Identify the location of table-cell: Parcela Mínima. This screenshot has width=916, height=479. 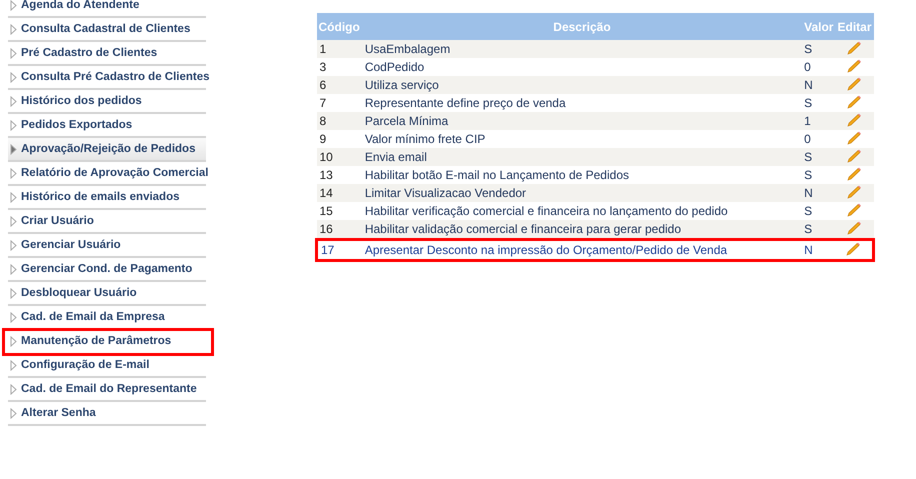
(582, 121).